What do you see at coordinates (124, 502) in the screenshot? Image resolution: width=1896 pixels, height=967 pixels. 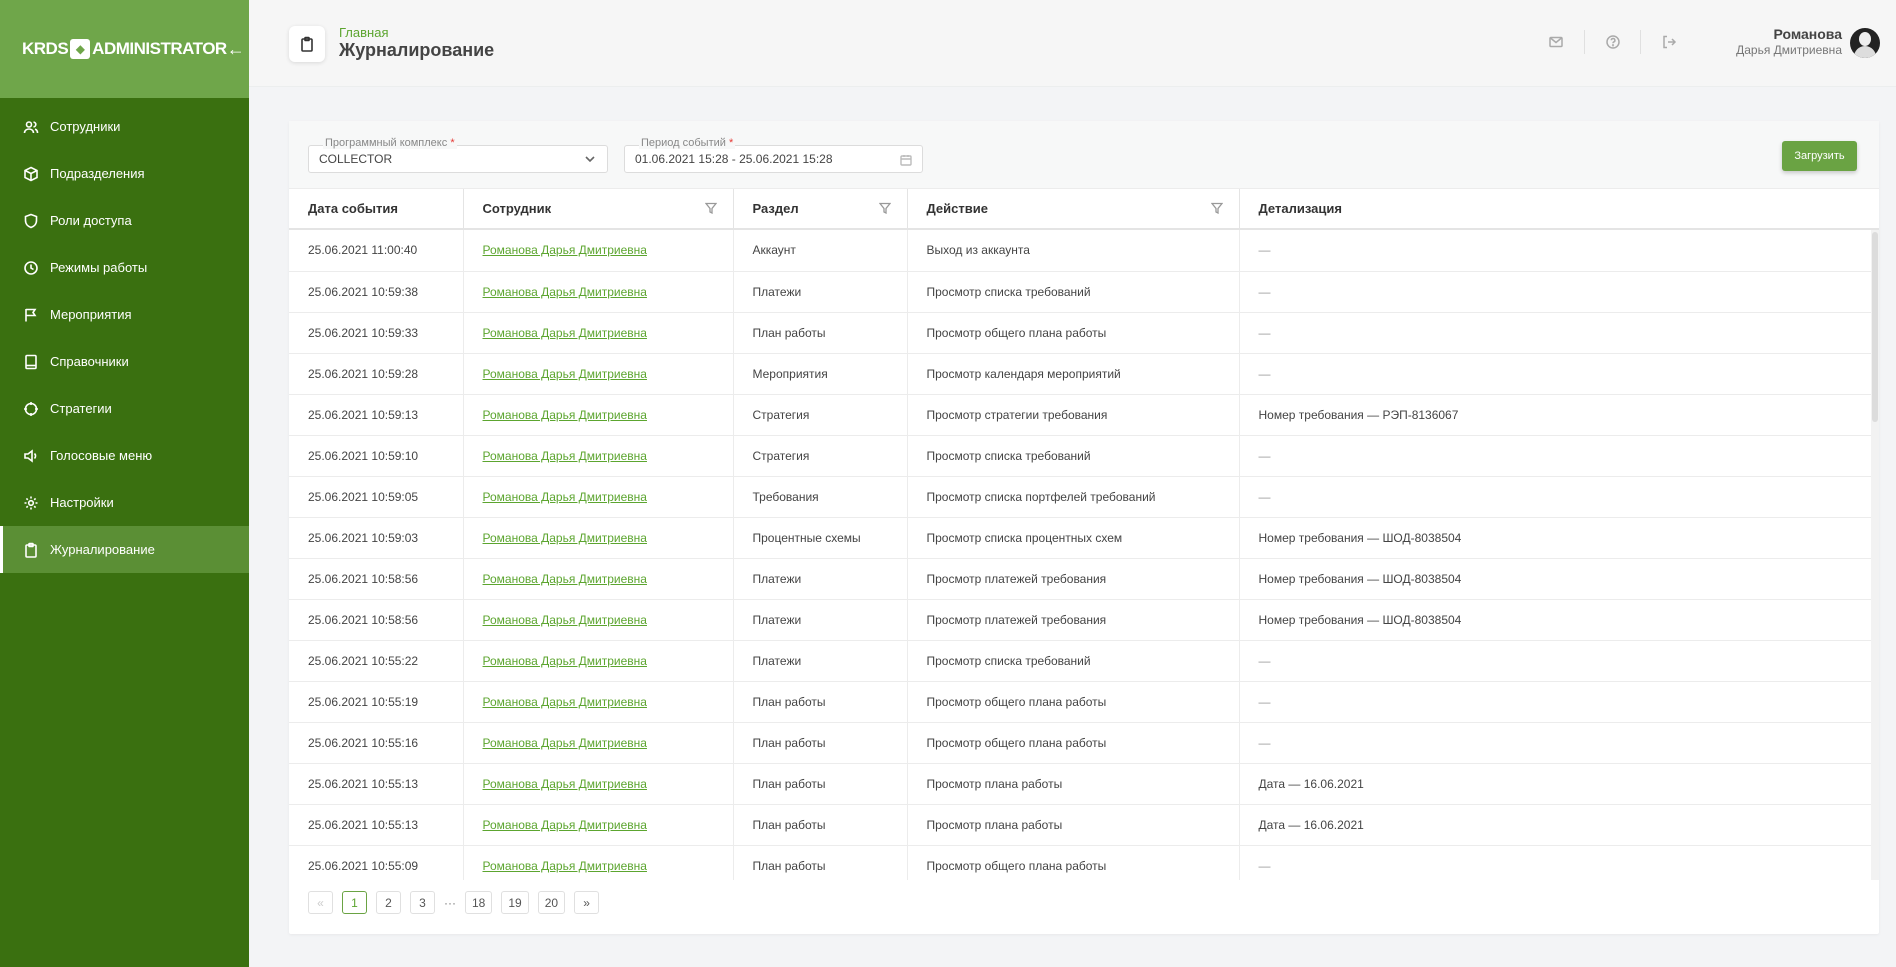 I see `sidebar-item-9: Настройки` at bounding box center [124, 502].